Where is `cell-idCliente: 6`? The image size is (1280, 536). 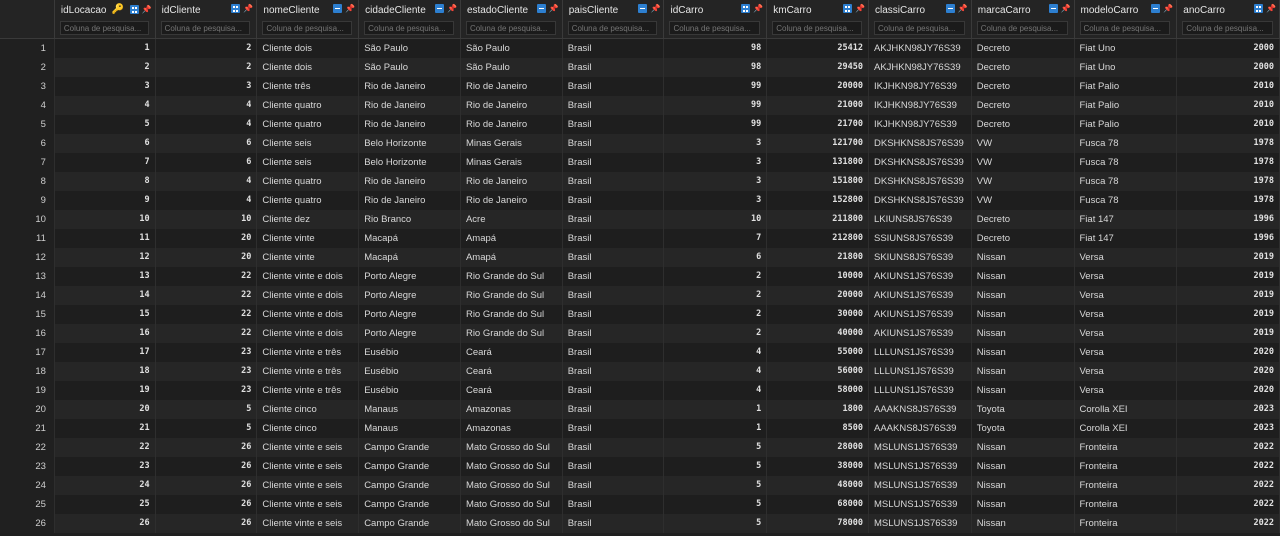 cell-idCliente: 6 is located at coordinates (207, 162).